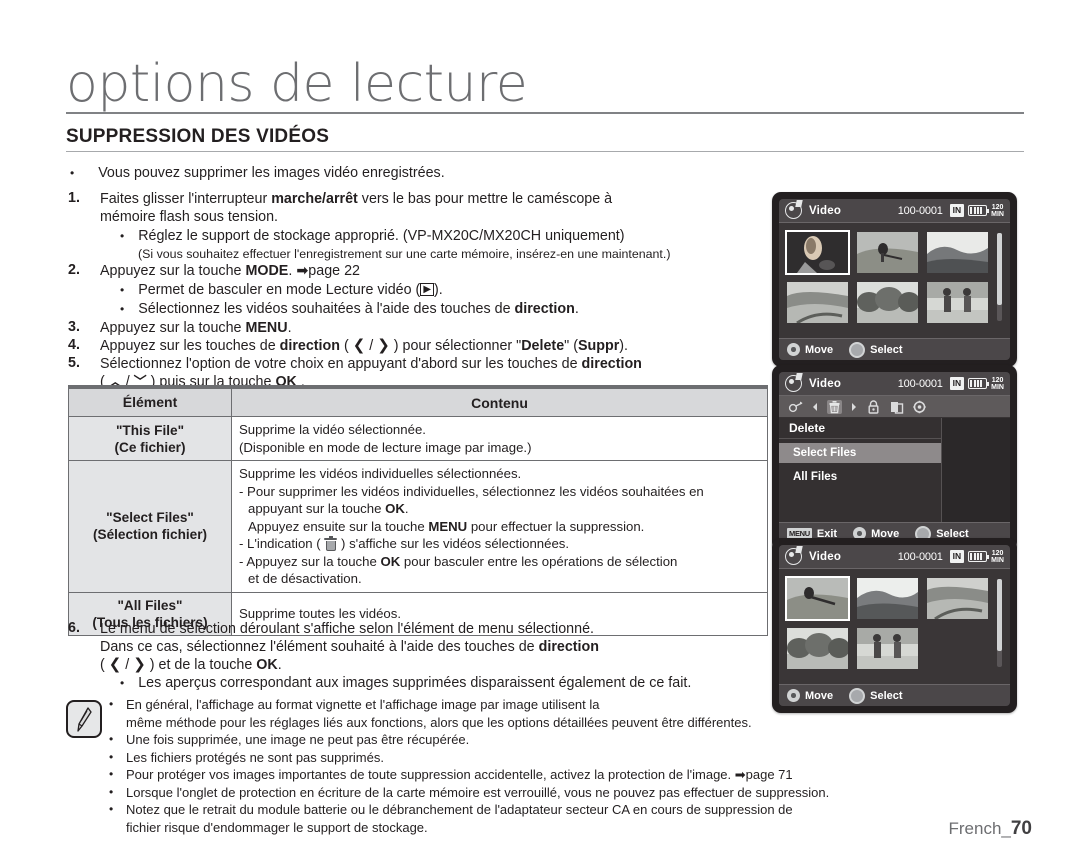 Image resolution: width=1080 pixels, height=868 pixels. I want to click on right-arrow-icon, so click(854, 407).